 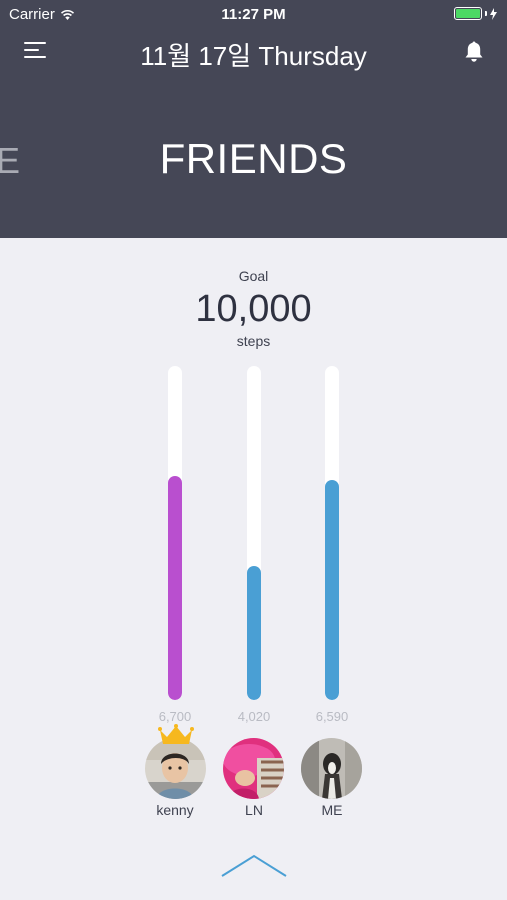 I want to click on avatar-ln, so click(x=253, y=768).